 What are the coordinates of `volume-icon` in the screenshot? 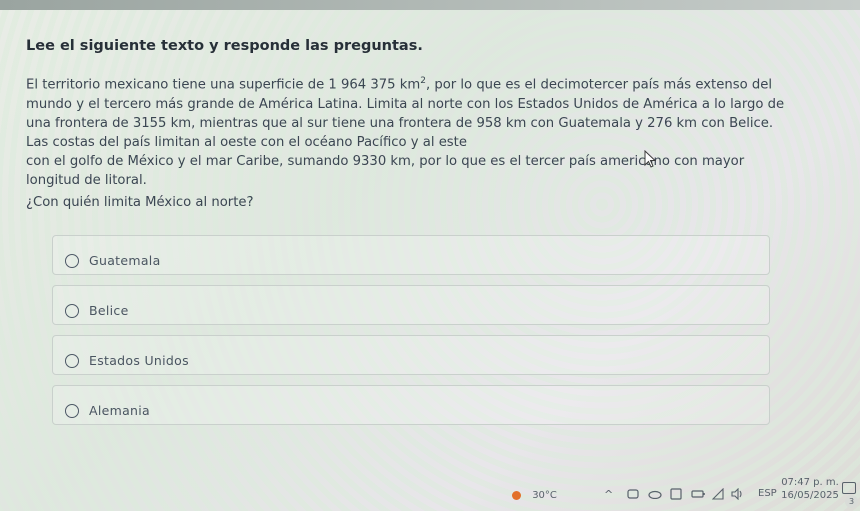 It's located at (738, 495).